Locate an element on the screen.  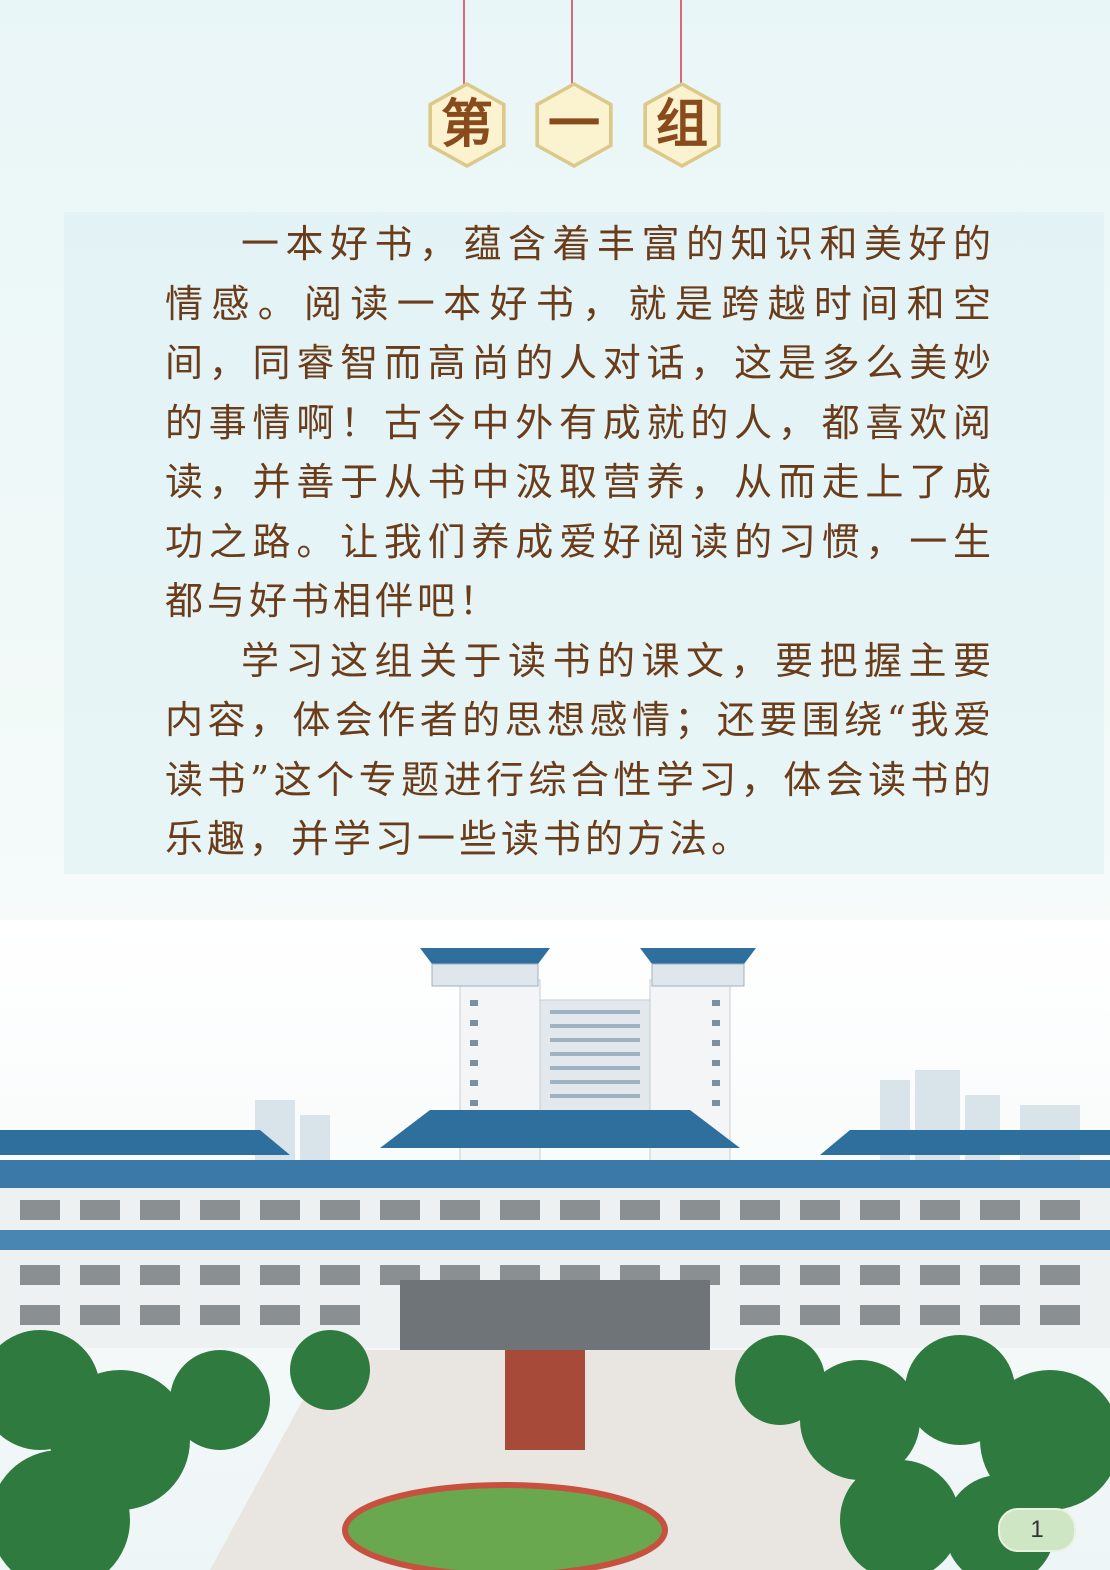
page-number-badge: 1 is located at coordinates (1037, 1530).